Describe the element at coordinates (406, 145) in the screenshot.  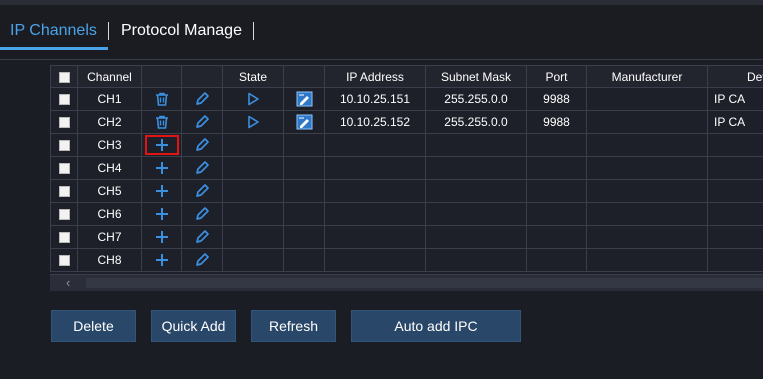
I see `table-row: CH3` at that location.